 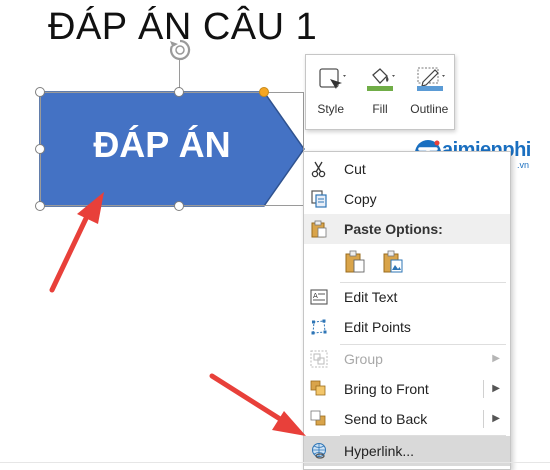 What do you see at coordinates (319, 359) in the screenshot?
I see `group-icon` at bounding box center [319, 359].